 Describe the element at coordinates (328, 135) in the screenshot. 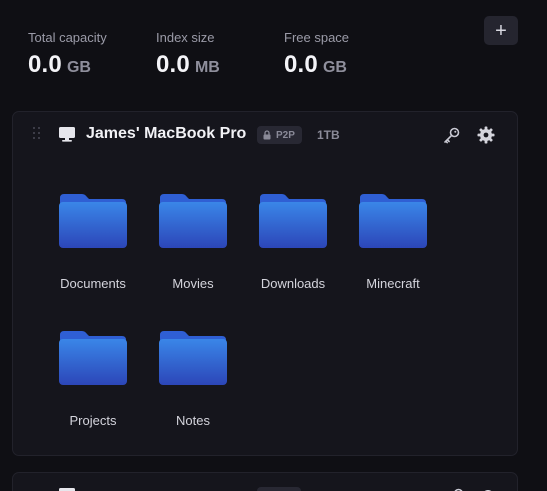

I see `device-capacity: 1TB` at that location.